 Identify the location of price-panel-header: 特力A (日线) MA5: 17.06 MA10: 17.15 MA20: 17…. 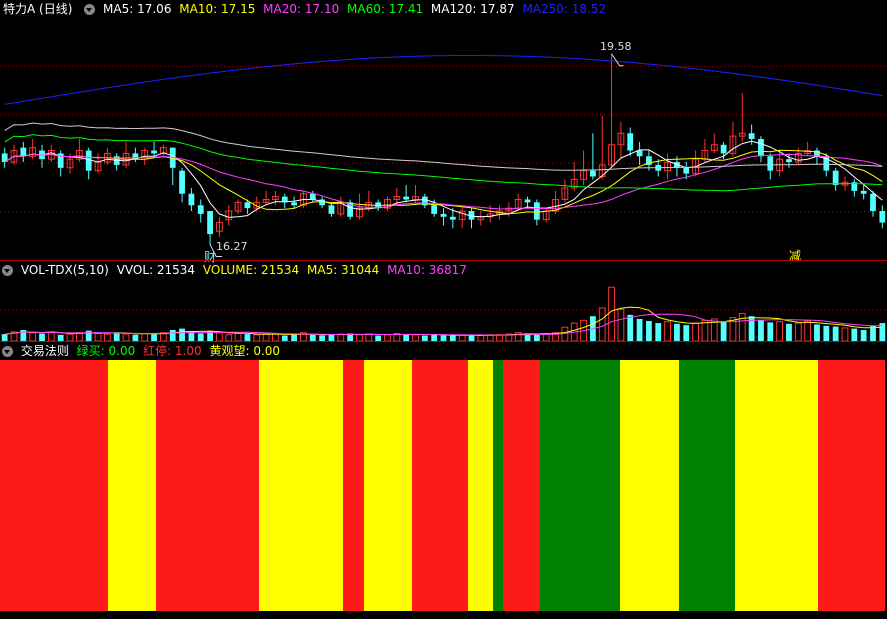
(305, 9).